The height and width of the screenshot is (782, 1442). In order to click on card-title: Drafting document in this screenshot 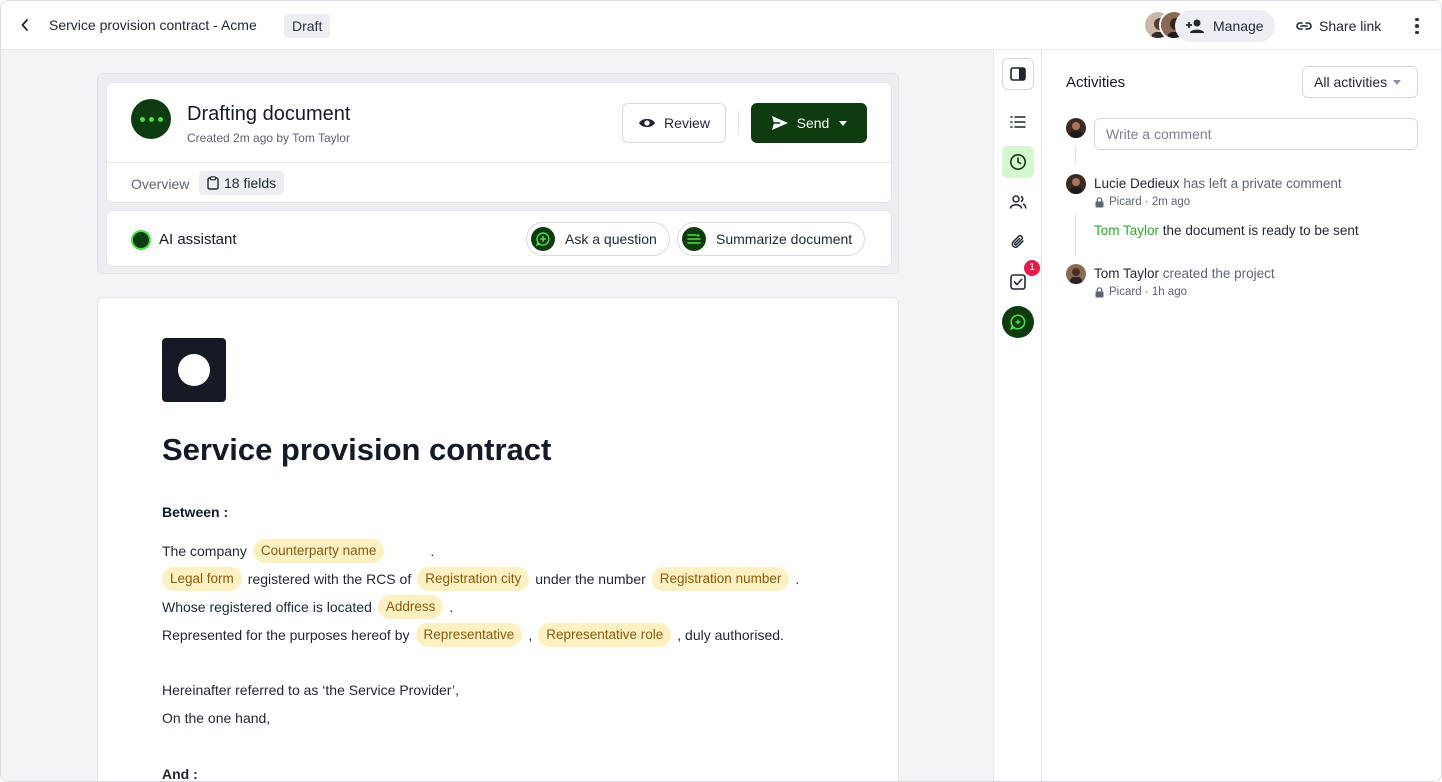, I will do `click(269, 114)`.